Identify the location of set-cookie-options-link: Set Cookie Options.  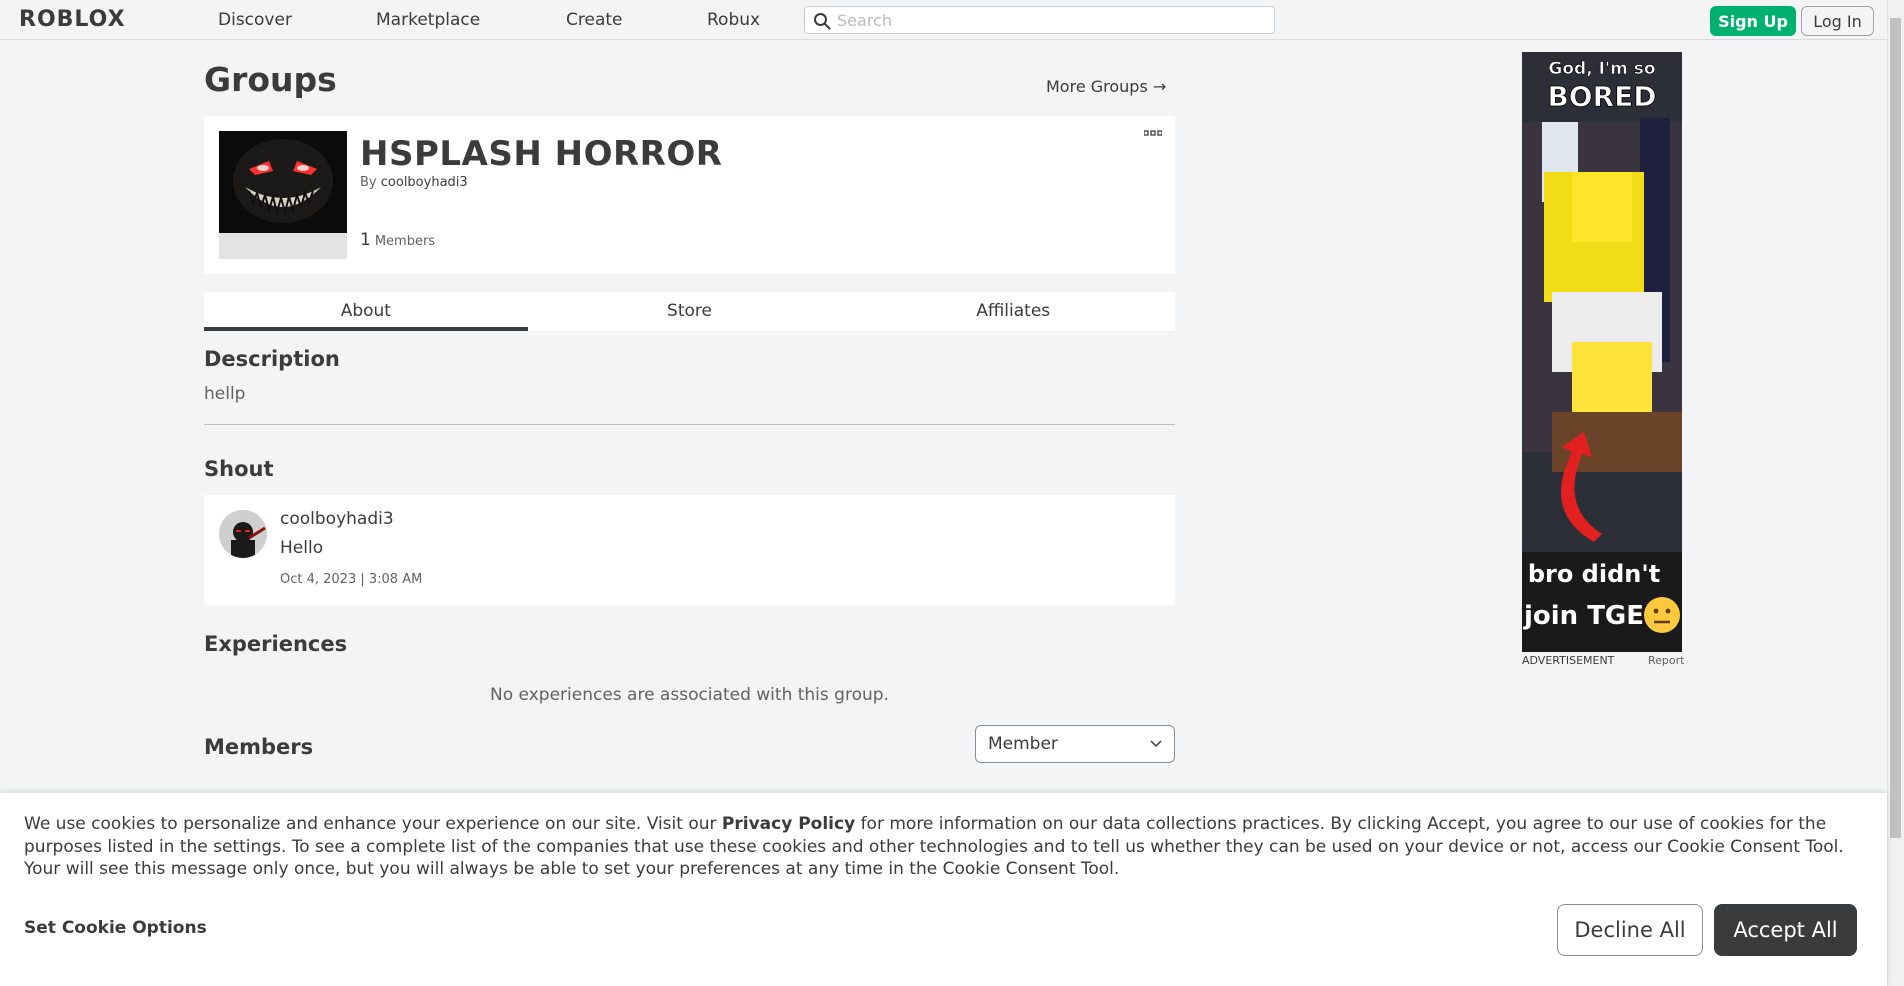
(115, 928).